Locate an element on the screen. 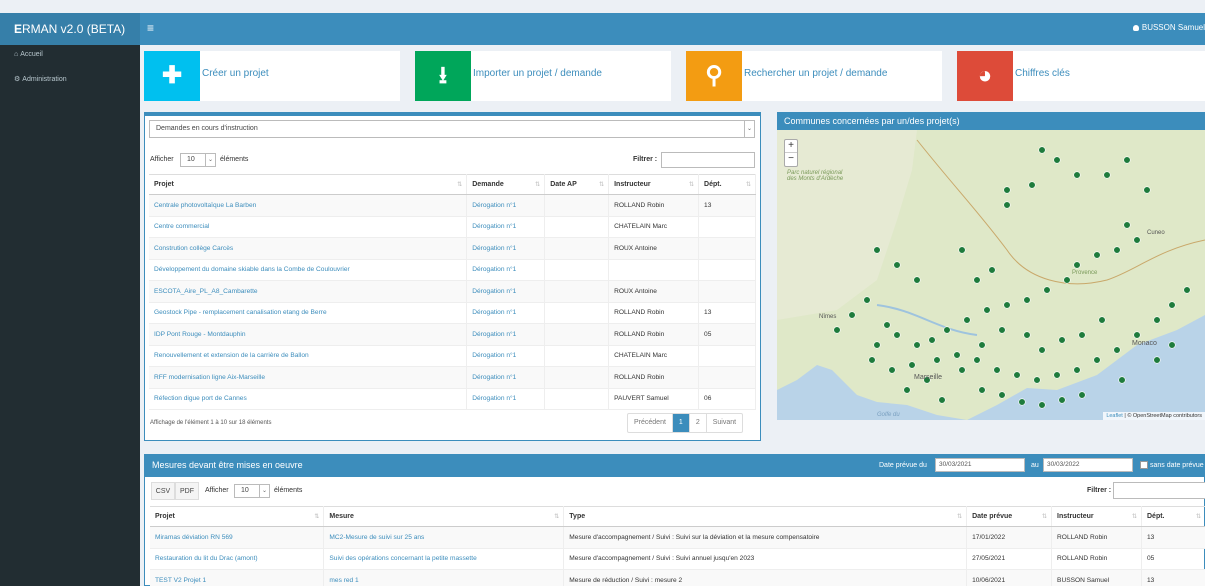  table-cell: MC2-Mesure de suivi sur 25 ans is located at coordinates (444, 537).